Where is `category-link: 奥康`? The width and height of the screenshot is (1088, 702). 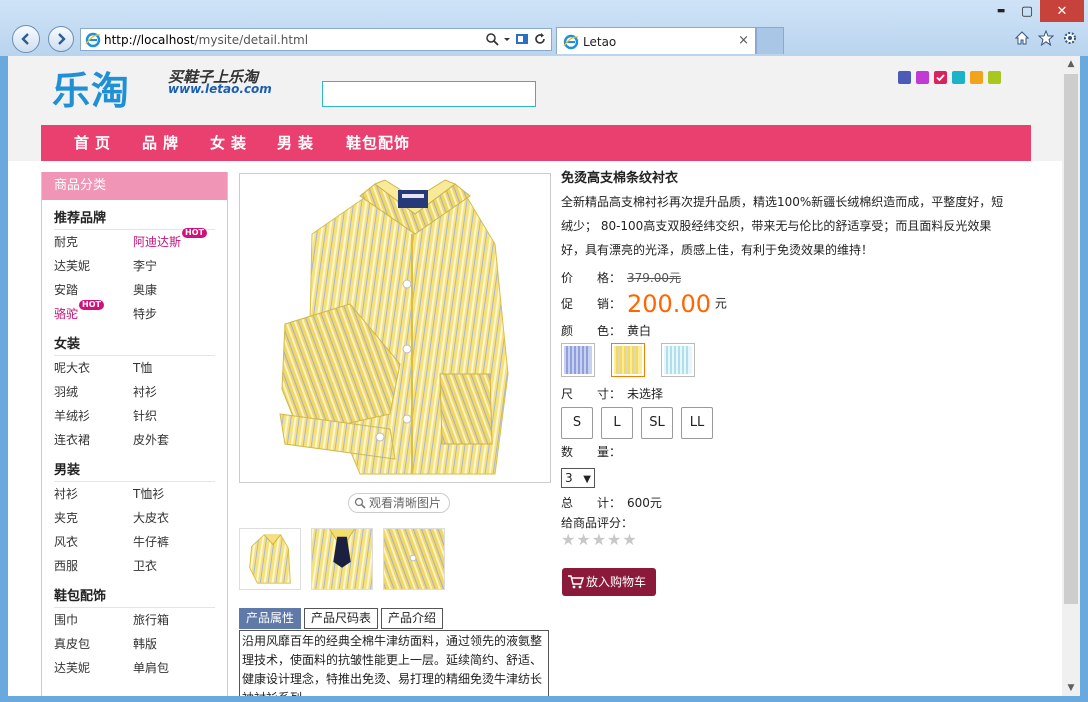
category-link: 奥康 is located at coordinates (172, 290).